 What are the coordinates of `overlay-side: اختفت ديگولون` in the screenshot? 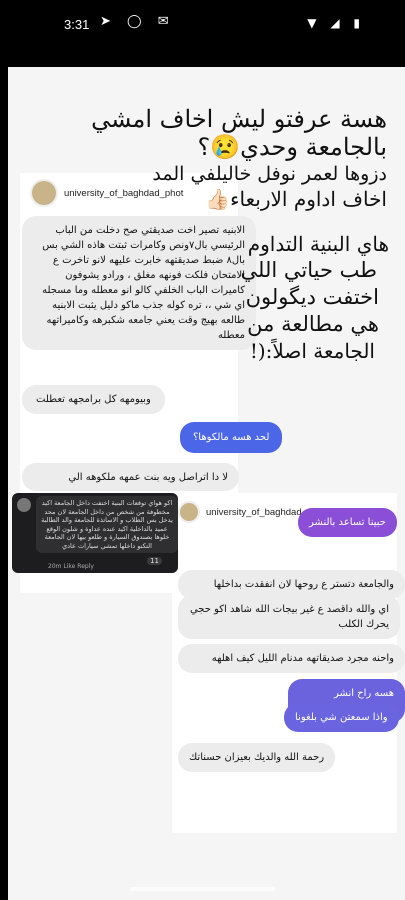 It's located at (312, 297).